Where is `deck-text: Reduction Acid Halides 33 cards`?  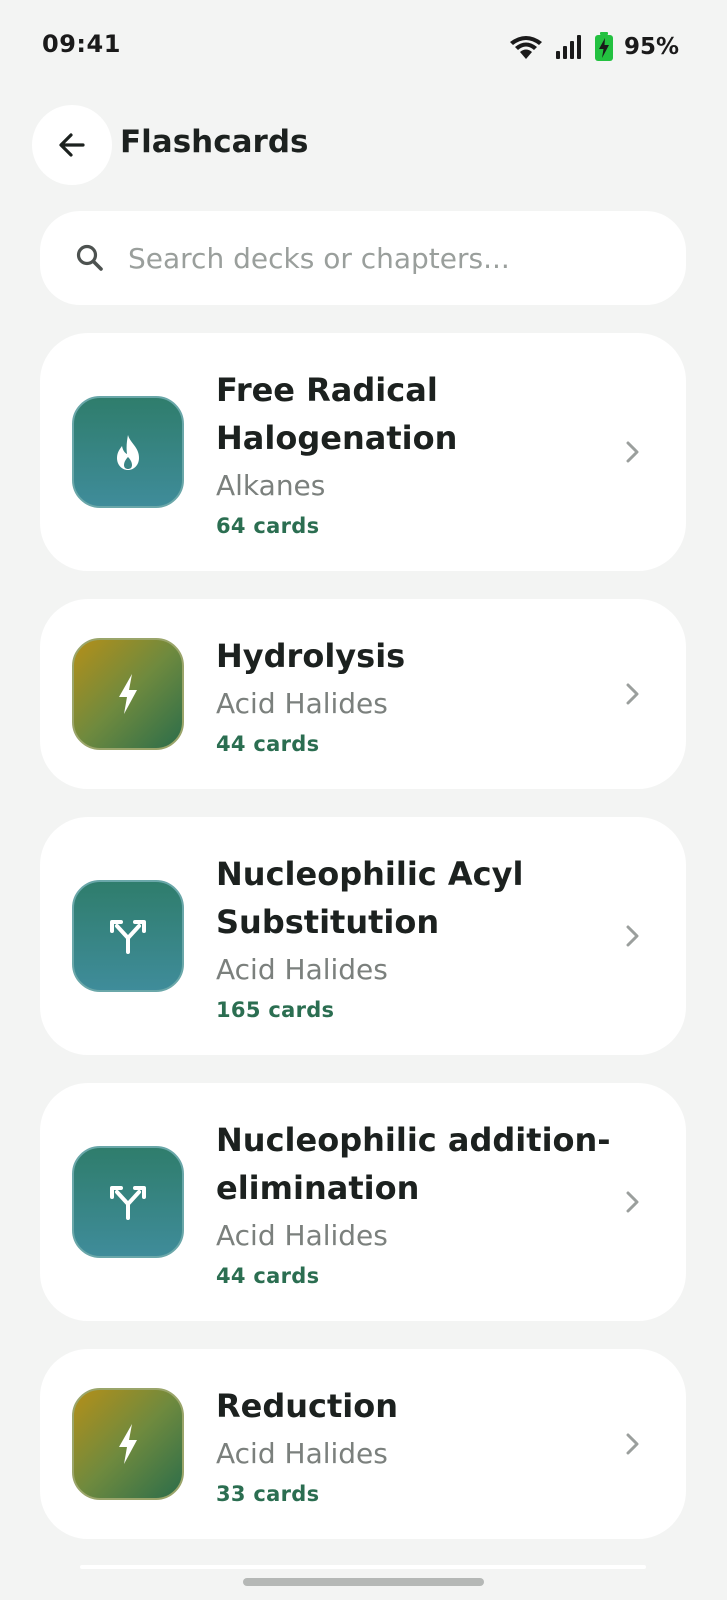
deck-text: Reduction Acid Halides 33 cards is located at coordinates (416, 1444).